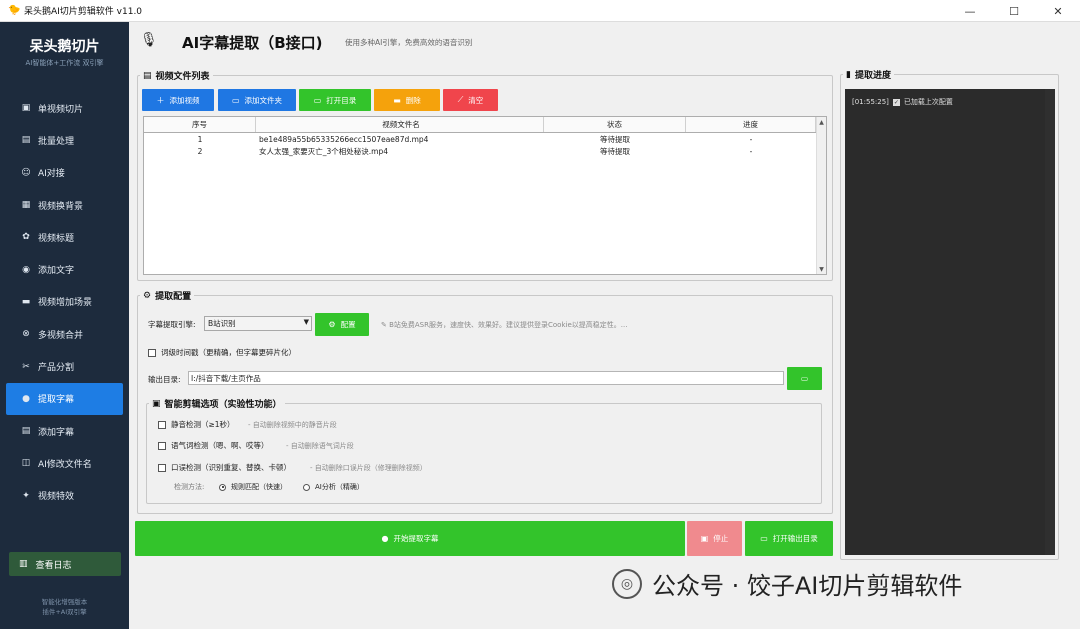 The width and height of the screenshot is (1080, 629). I want to click on log-scrollbar, so click(1050, 322).